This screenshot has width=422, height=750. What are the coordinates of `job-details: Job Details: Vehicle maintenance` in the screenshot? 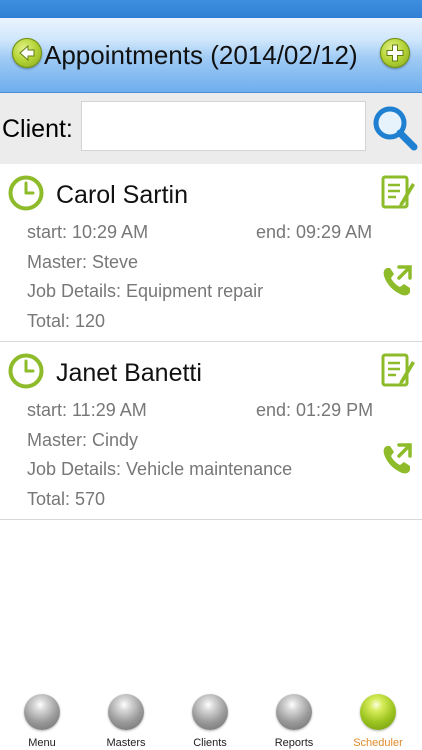 It's located at (160, 469).